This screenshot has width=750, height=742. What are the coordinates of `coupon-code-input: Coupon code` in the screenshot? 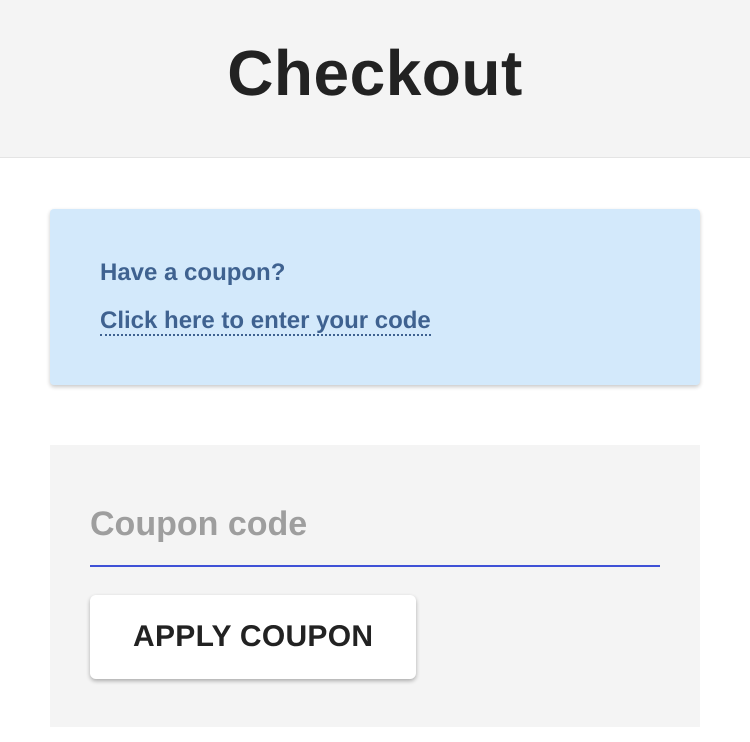 It's located at (375, 524).